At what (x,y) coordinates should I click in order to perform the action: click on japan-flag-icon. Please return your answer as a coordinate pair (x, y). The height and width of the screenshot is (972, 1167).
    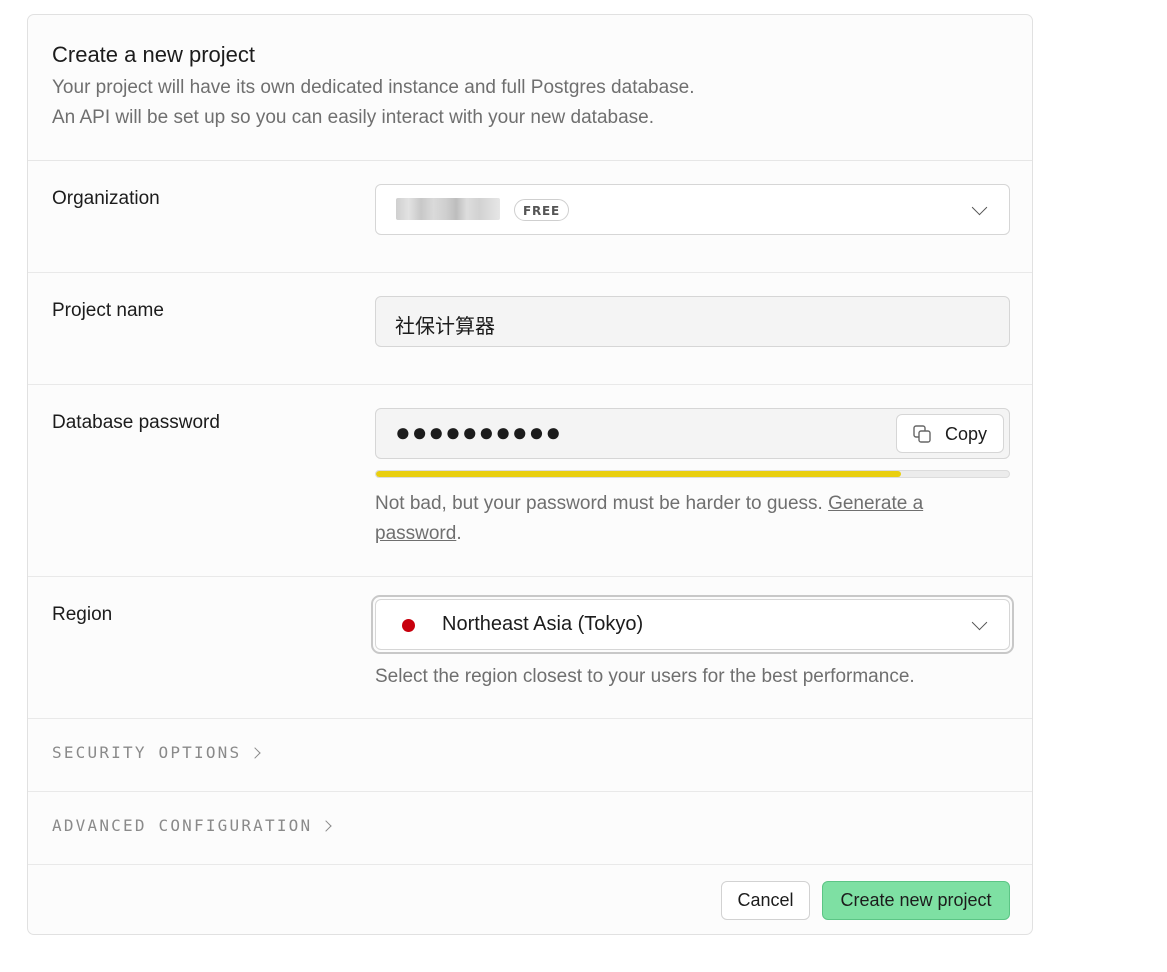
    Looking at the image, I should click on (408, 625).